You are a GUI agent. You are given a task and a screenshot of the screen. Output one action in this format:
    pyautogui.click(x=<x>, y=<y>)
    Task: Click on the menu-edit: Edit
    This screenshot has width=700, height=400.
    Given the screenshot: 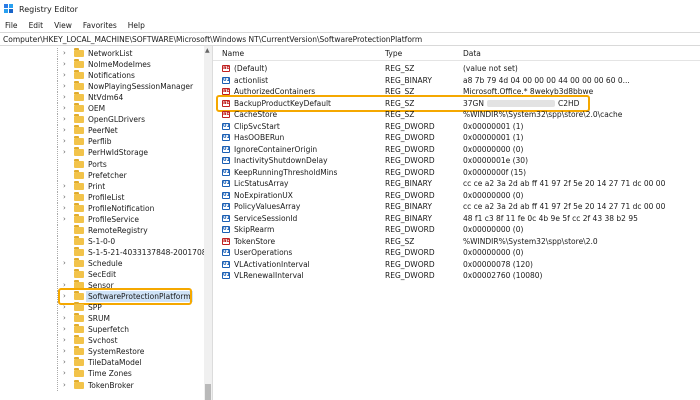 What is the action you would take?
    pyautogui.click(x=37, y=25)
    